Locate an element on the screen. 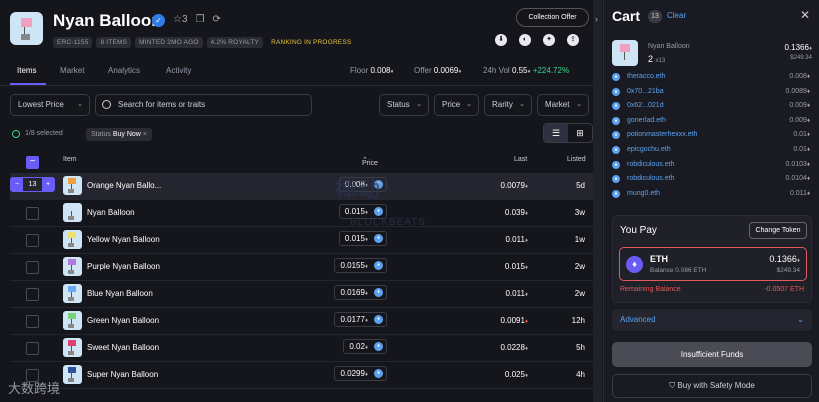 The height and width of the screenshot is (402, 819). insufficient-funds-button: Insufficient Funds is located at coordinates (712, 354).